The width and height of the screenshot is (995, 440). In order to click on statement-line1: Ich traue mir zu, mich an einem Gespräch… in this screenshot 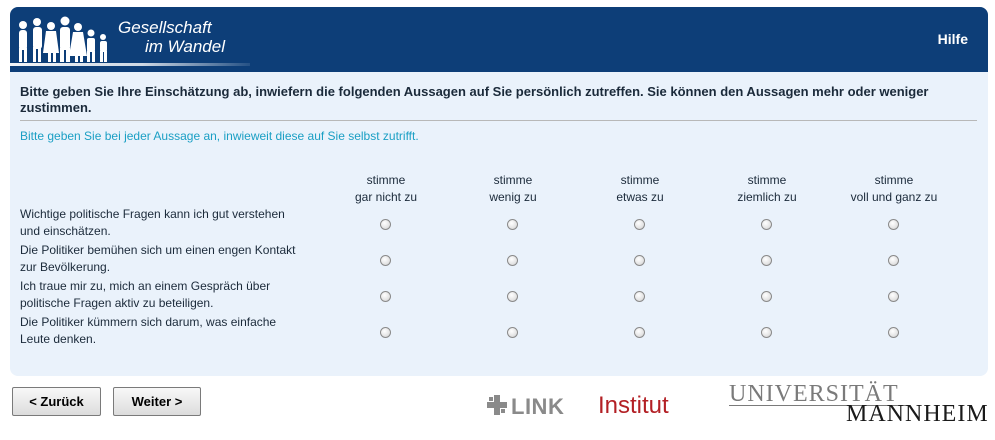, I will do `click(145, 286)`.